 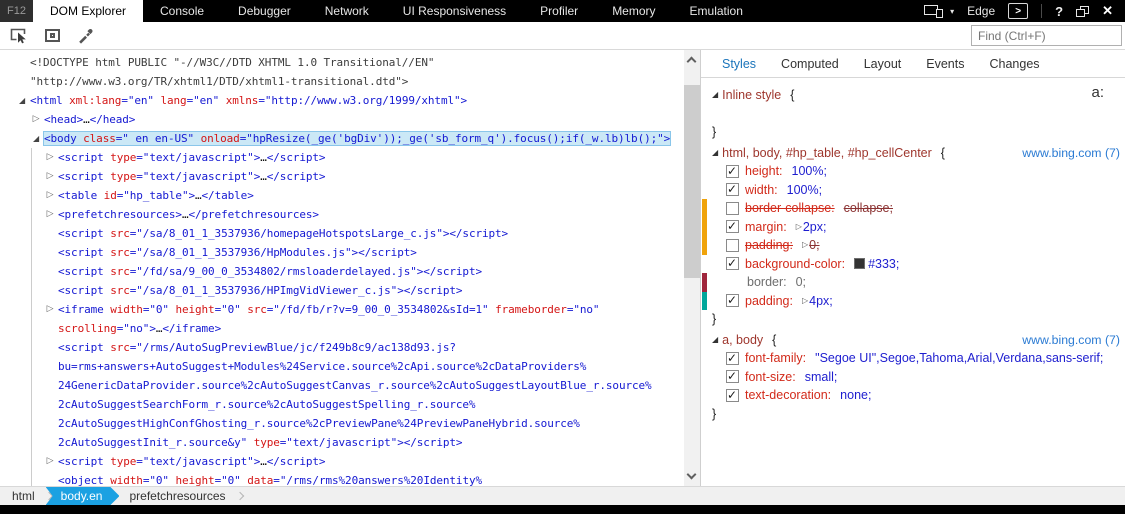 What do you see at coordinates (790, 208) in the screenshot?
I see `property-name: border-collapse:` at bounding box center [790, 208].